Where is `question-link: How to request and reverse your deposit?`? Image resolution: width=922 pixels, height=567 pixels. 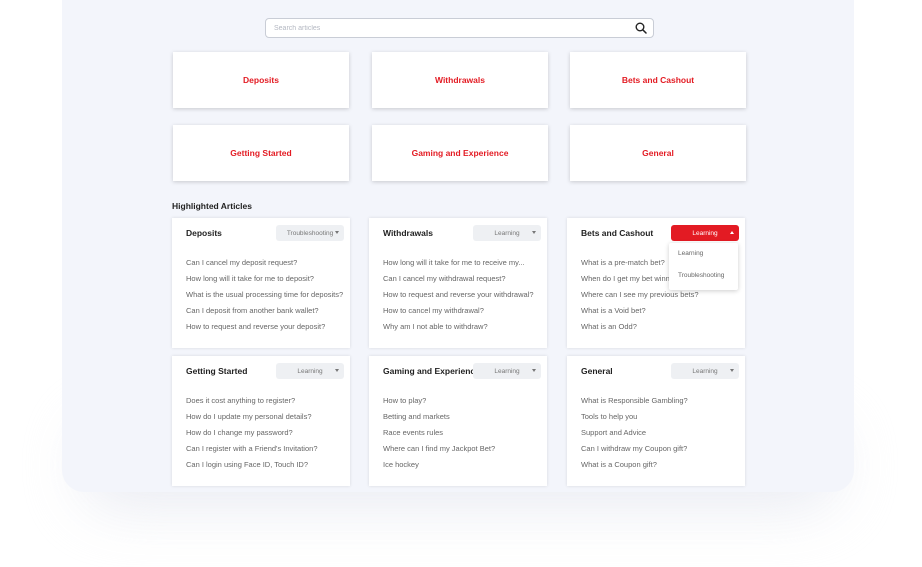
question-link: How to request and reverse your deposit? is located at coordinates (264, 330).